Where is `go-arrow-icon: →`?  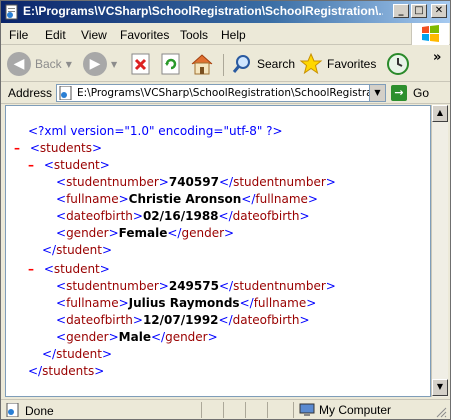 go-arrow-icon: → is located at coordinates (399, 93).